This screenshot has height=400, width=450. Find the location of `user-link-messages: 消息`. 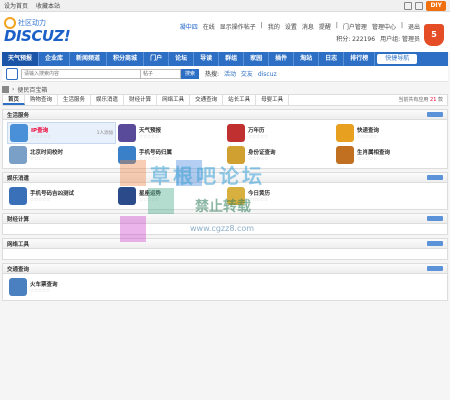

user-link-messages: 消息 is located at coordinates (308, 26).